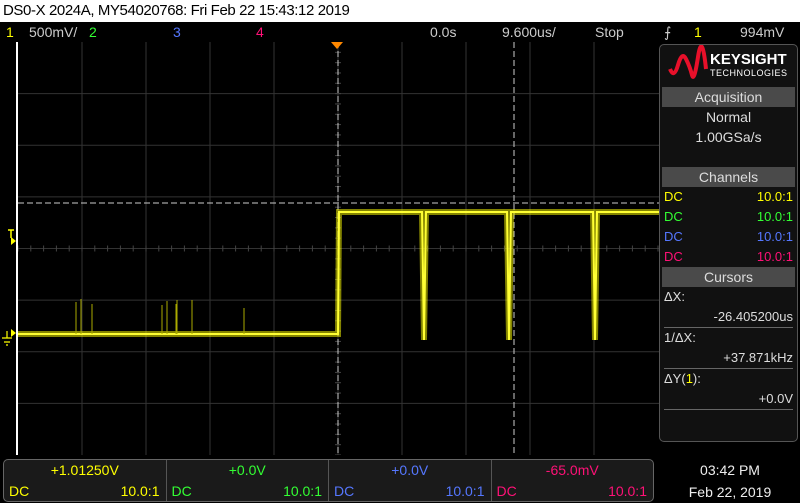 The width and height of the screenshot is (800, 503). What do you see at coordinates (749, 73) in the screenshot?
I see `brand-subtitle: TECHNOLOGIES` at bounding box center [749, 73].